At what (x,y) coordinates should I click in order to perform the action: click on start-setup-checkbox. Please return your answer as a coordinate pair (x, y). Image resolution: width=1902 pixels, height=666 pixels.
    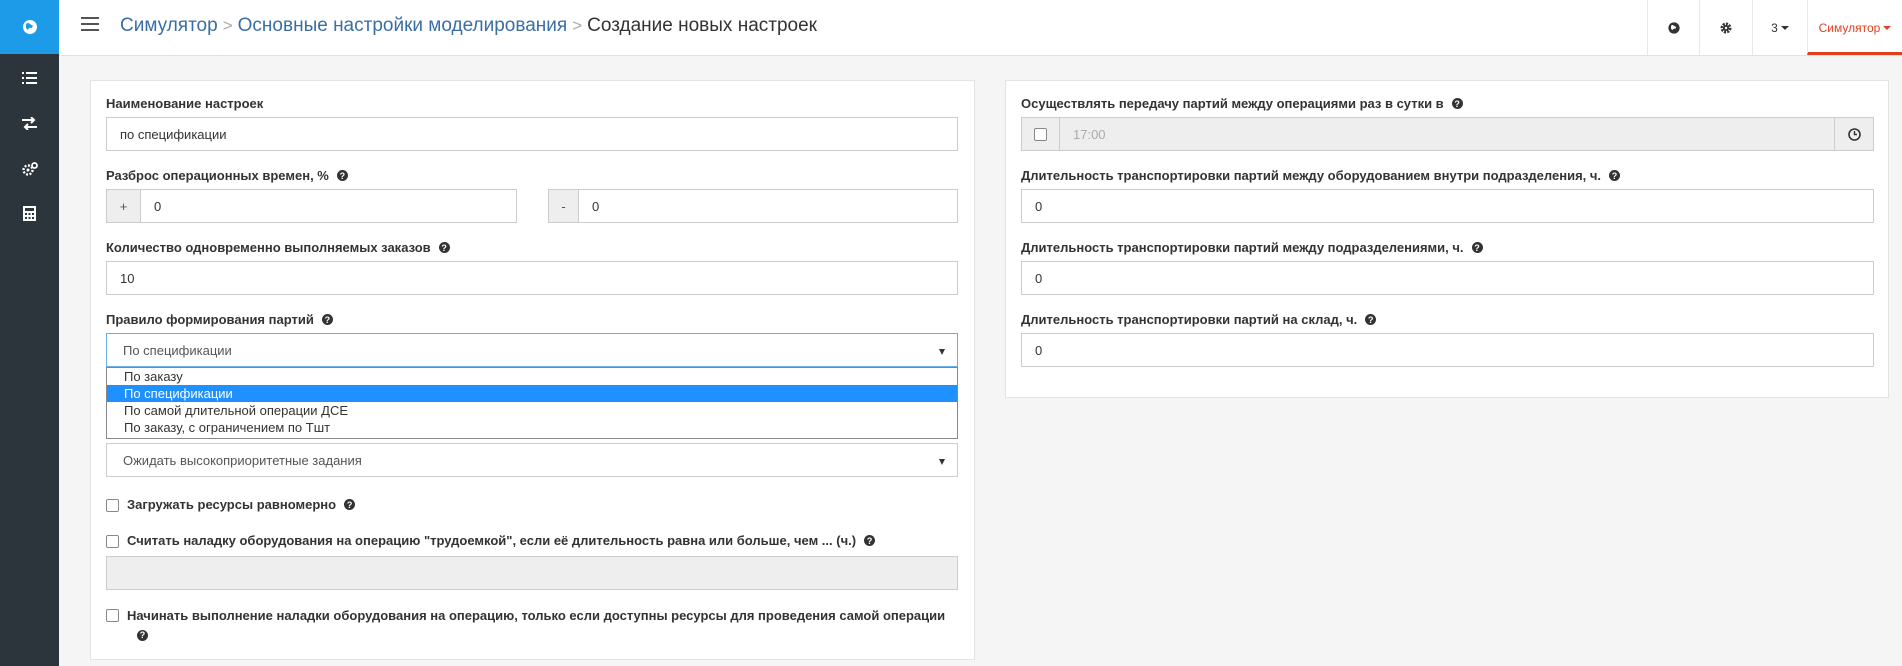
    Looking at the image, I should click on (112, 615).